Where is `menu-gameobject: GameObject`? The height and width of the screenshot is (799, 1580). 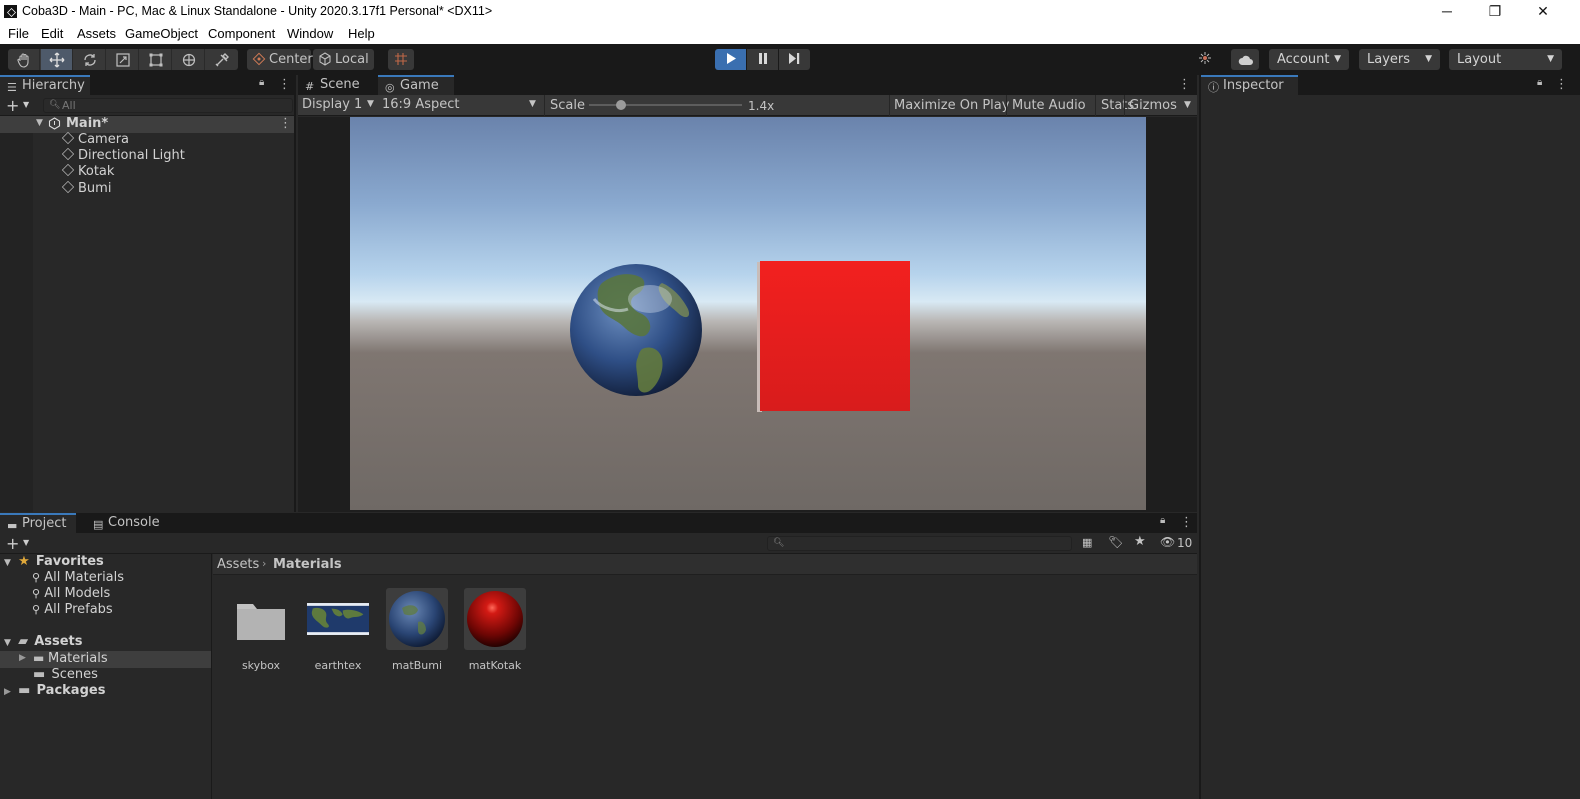
menu-gameobject: GameObject is located at coordinates (161, 33).